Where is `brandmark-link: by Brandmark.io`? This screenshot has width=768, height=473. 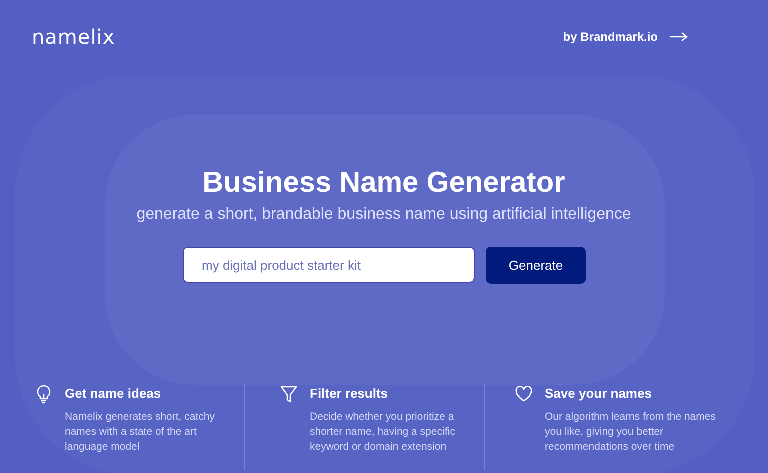
brandmark-link: by Brandmark.io is located at coordinates (625, 37).